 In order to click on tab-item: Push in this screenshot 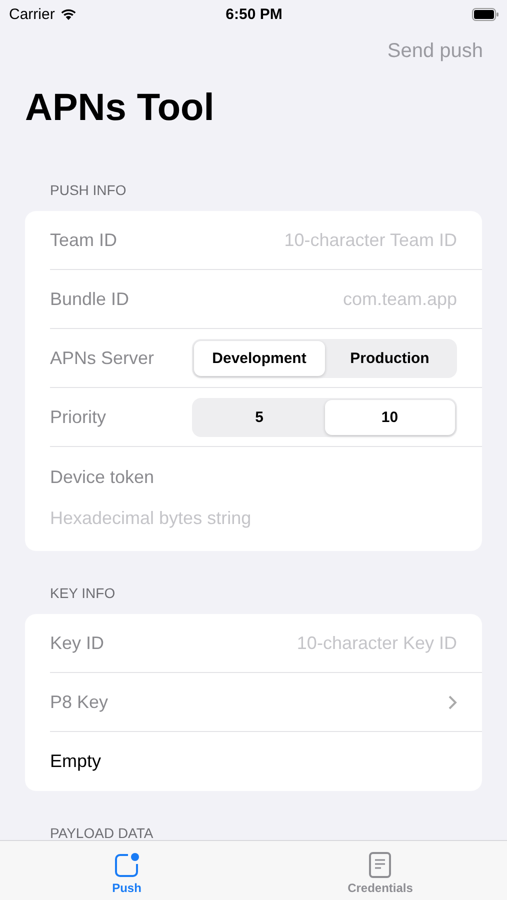, I will do `click(127, 870)`.